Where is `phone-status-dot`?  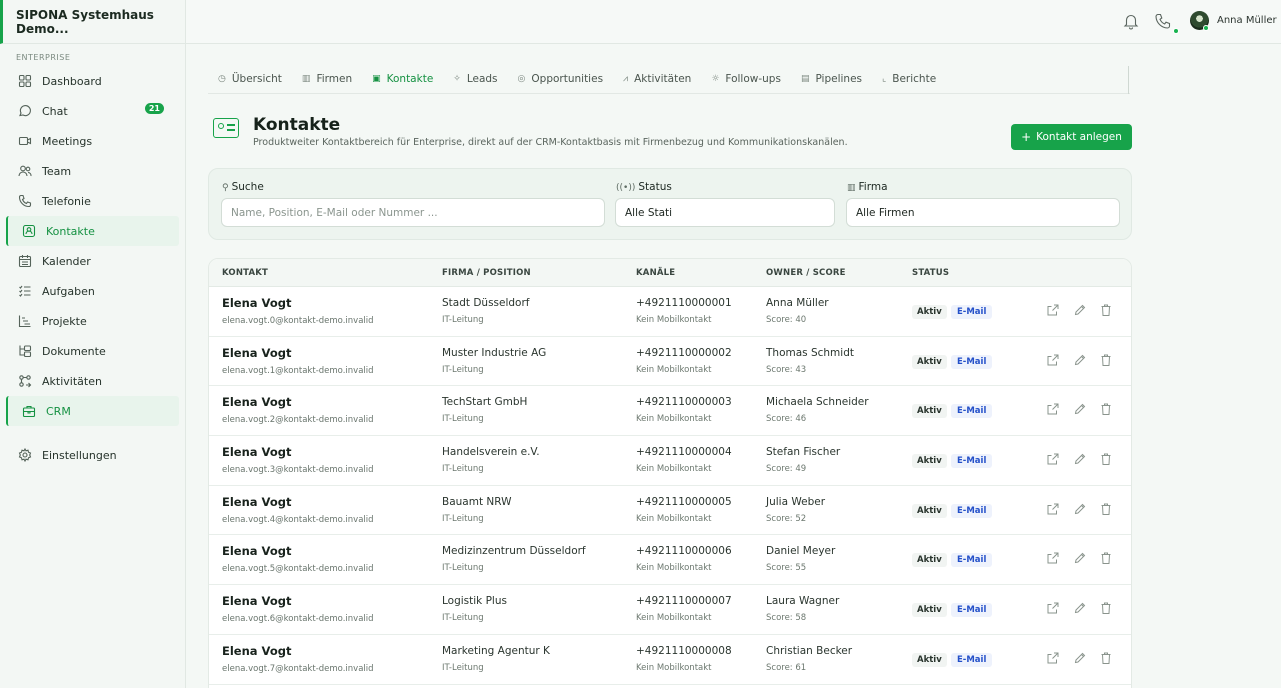
phone-status-dot is located at coordinates (1176, 31).